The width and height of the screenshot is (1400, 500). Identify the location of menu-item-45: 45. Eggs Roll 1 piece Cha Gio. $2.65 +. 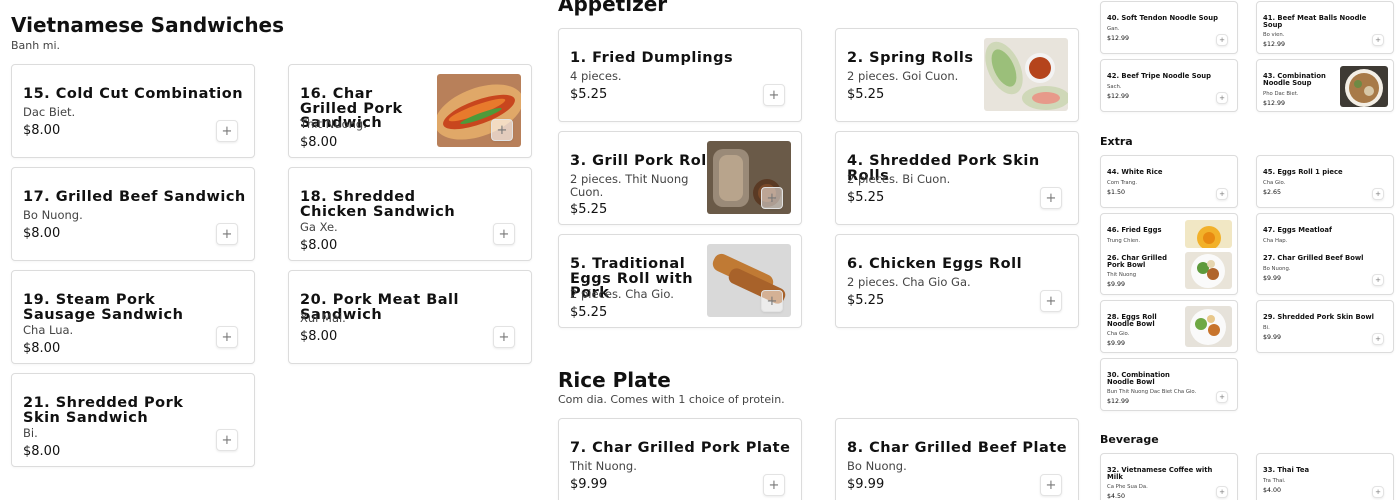
(1325, 181).